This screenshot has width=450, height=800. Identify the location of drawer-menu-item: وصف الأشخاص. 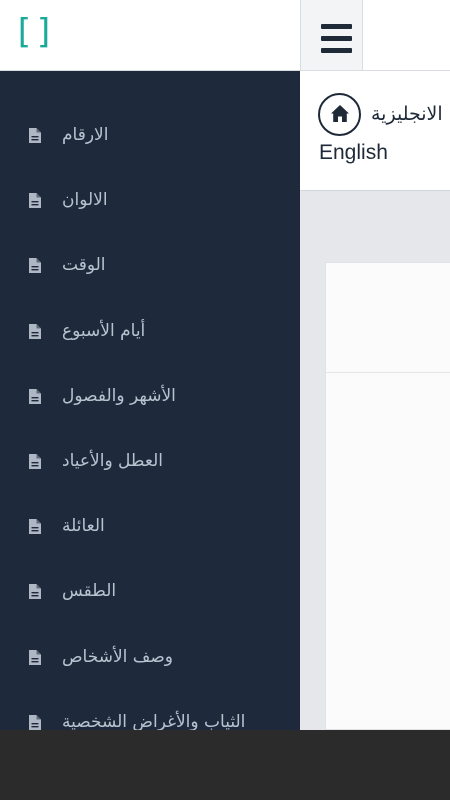
(150, 658).